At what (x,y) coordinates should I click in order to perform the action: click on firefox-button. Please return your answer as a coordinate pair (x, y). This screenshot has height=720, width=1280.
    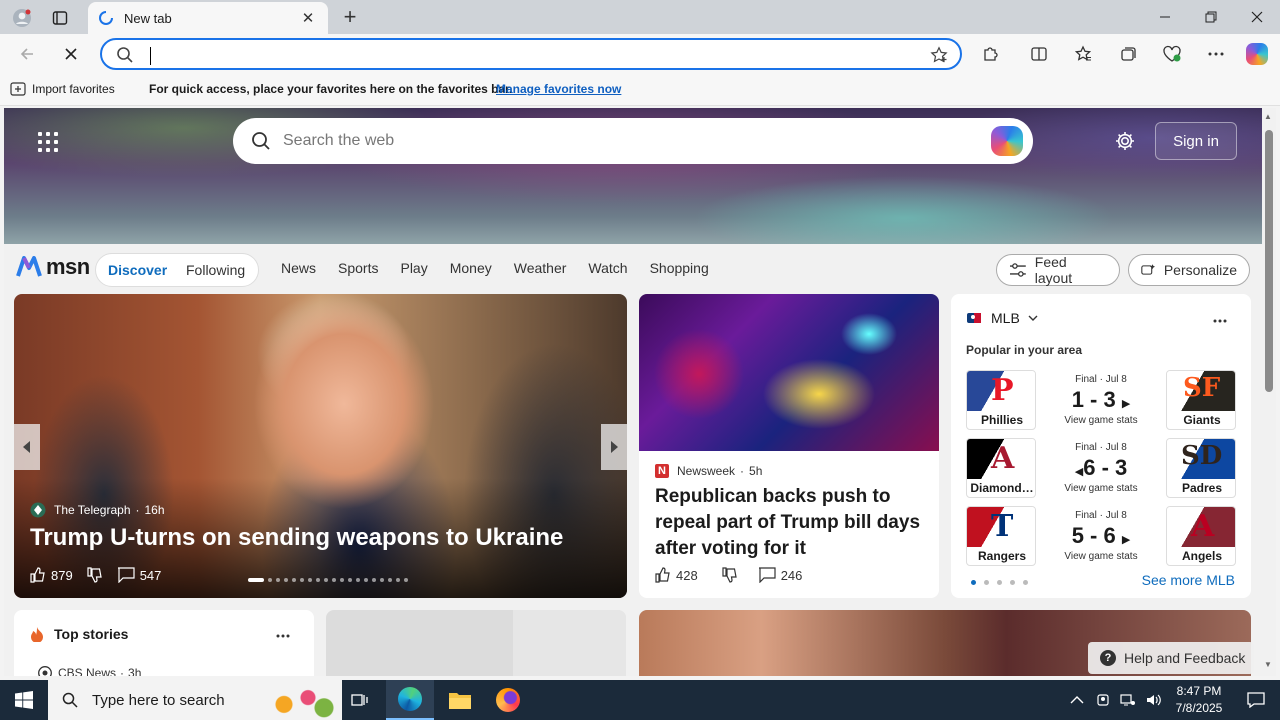
    Looking at the image, I should click on (508, 700).